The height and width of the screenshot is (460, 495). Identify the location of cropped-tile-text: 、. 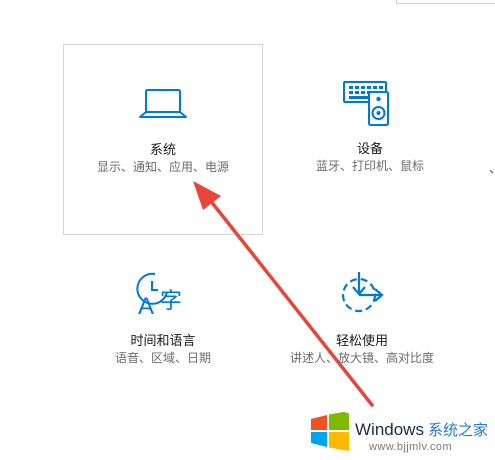
(492, 167).